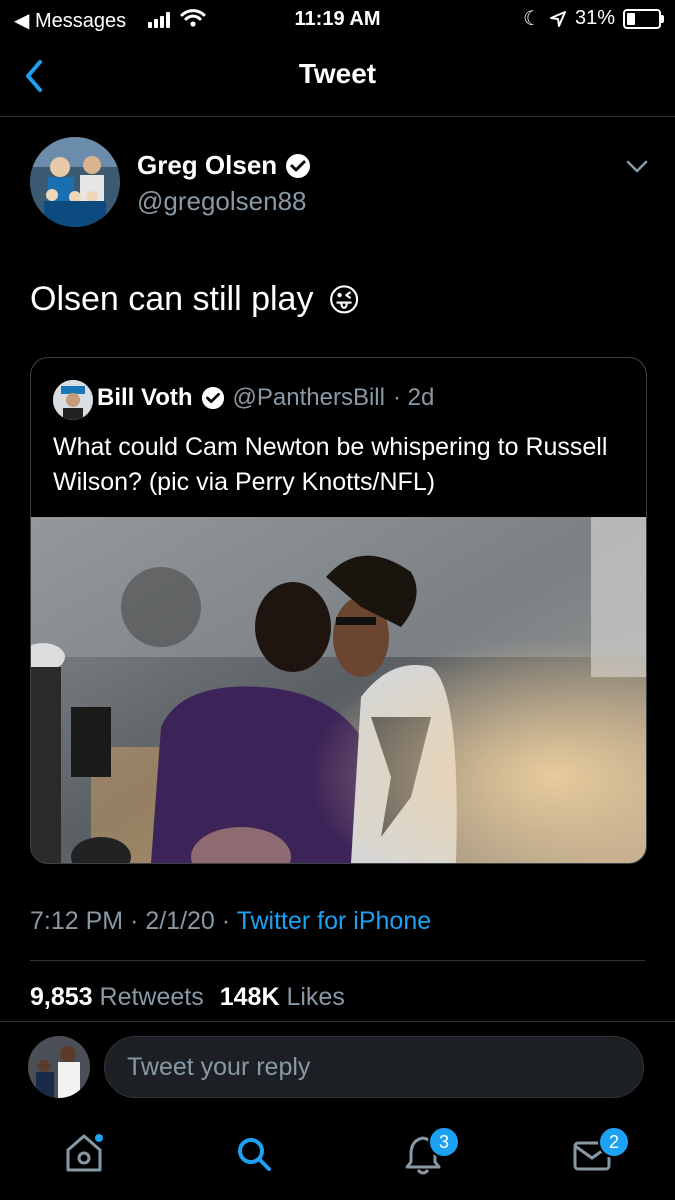  Describe the element at coordinates (59, 1067) in the screenshot. I see `my-avatar` at that location.